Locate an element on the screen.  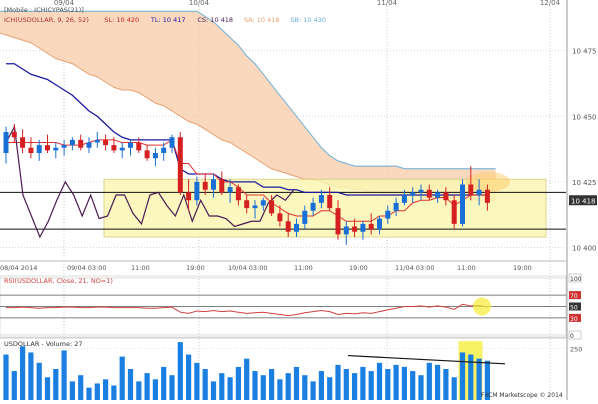
watermark-text: FXCM Marketscope © 2014 is located at coordinates (522, 395).